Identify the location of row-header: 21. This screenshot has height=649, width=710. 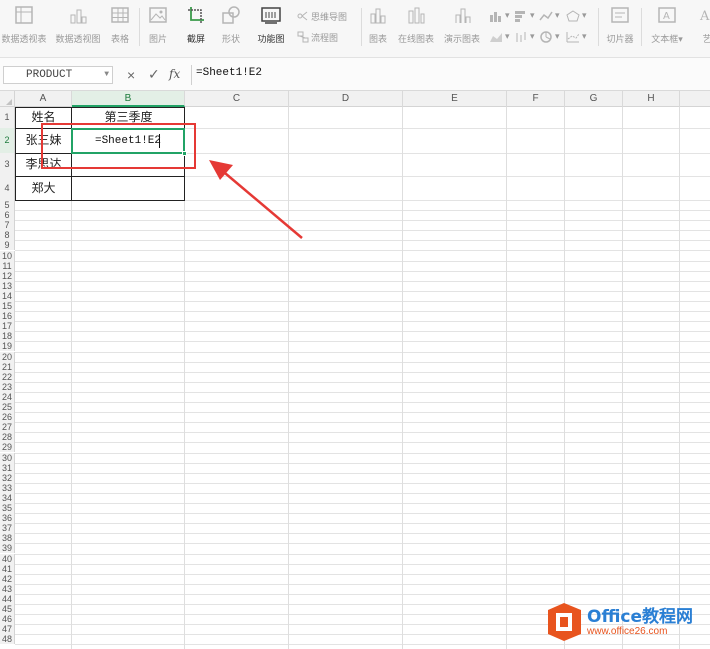
(7, 366).